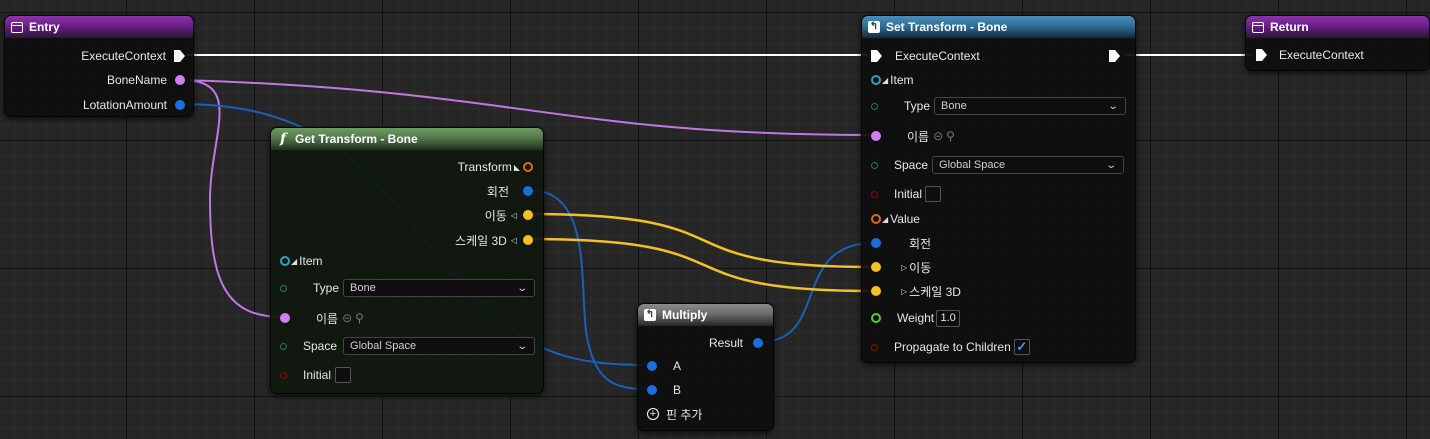 This screenshot has width=1430, height=439. Describe the element at coordinates (1030, 106) in the screenshot. I see `set-transform-type-dropdown: Bone ⌄` at that location.